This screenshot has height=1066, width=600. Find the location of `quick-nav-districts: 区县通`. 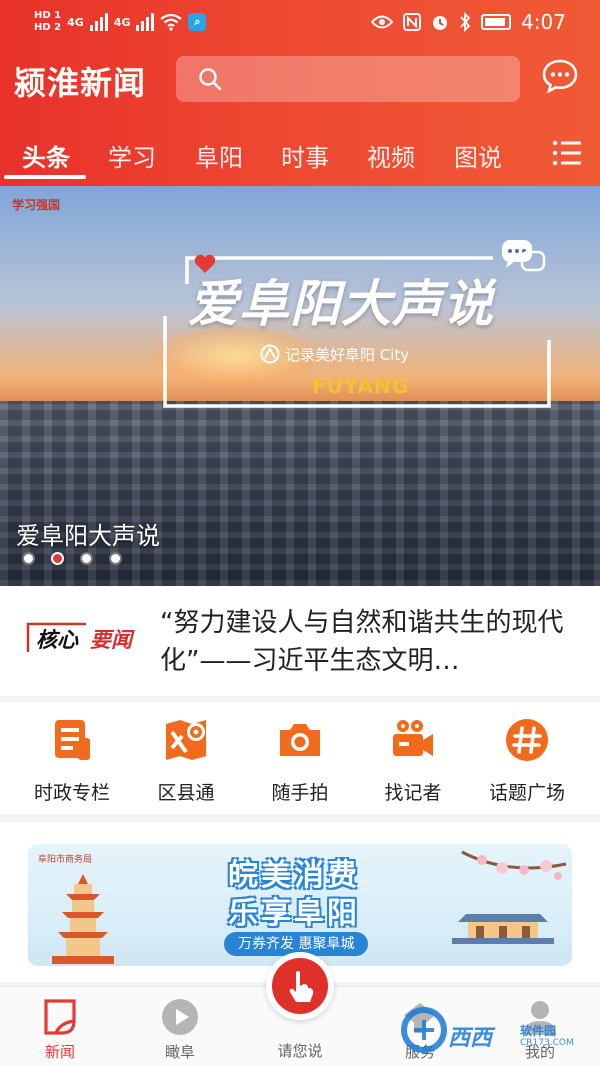

quick-nav-districts: 区县通 is located at coordinates (186, 760).